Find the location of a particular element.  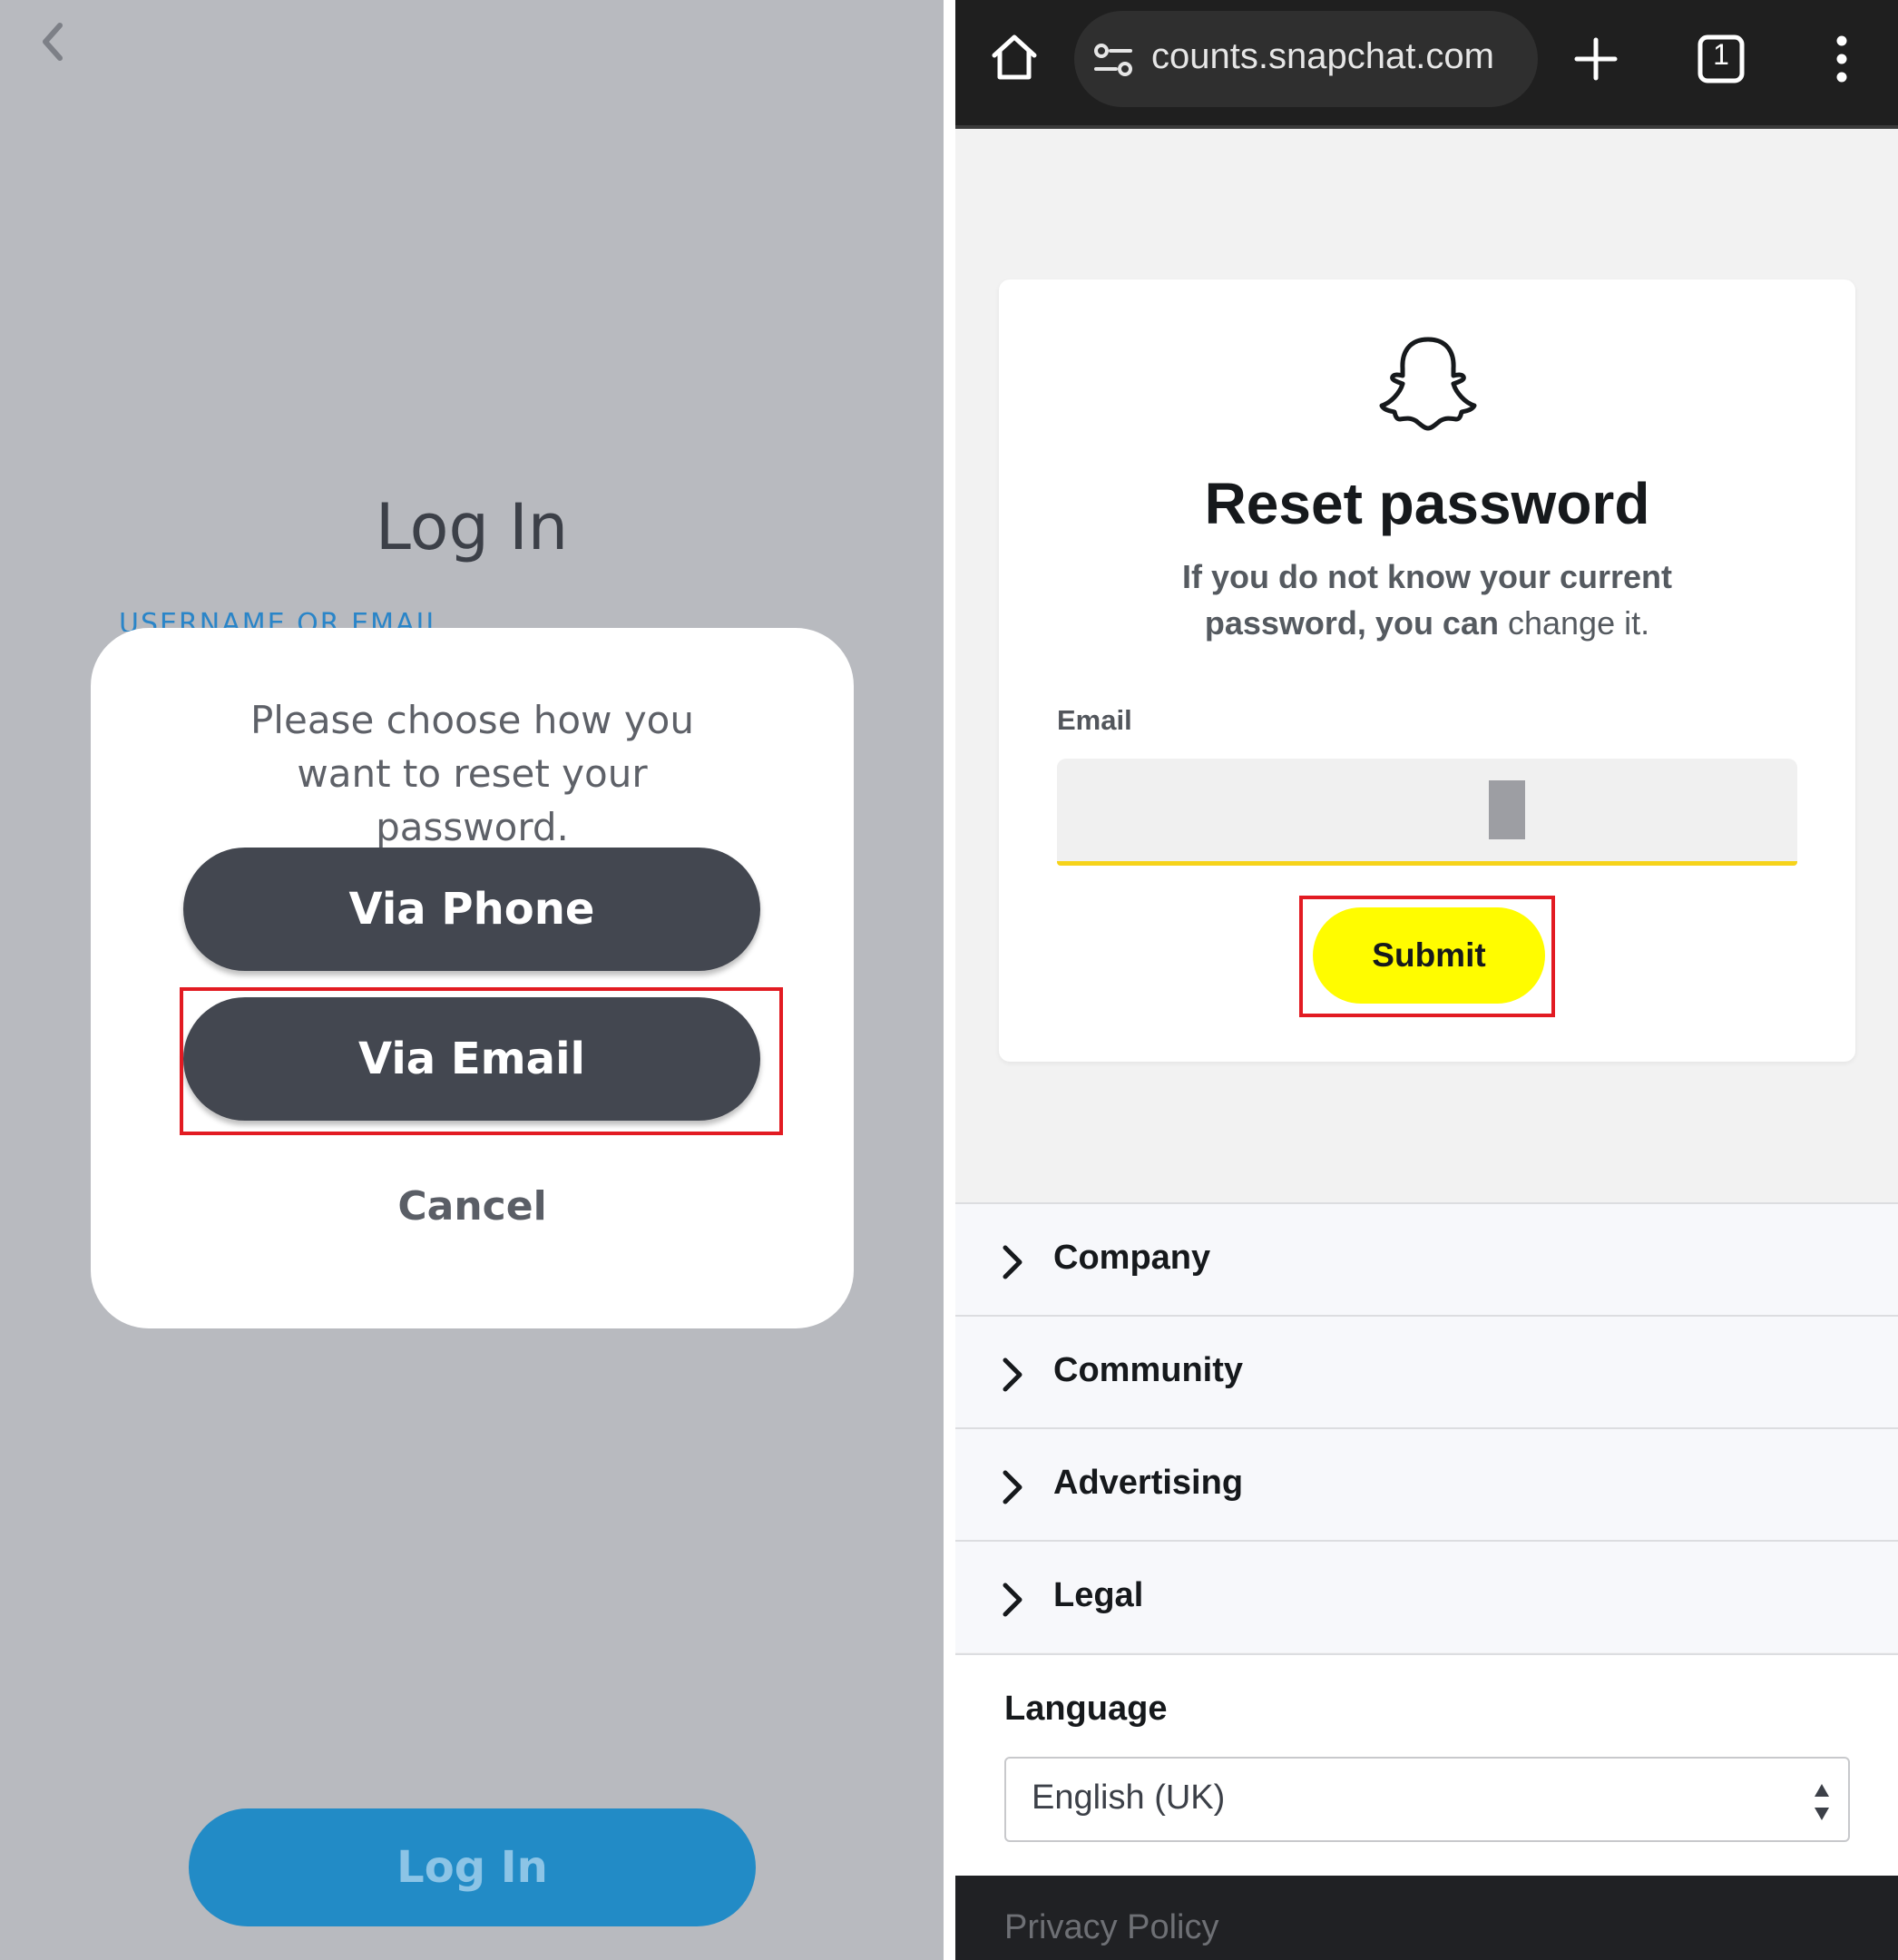

language-section: Language English (UK) is located at coordinates (1427, 1764).